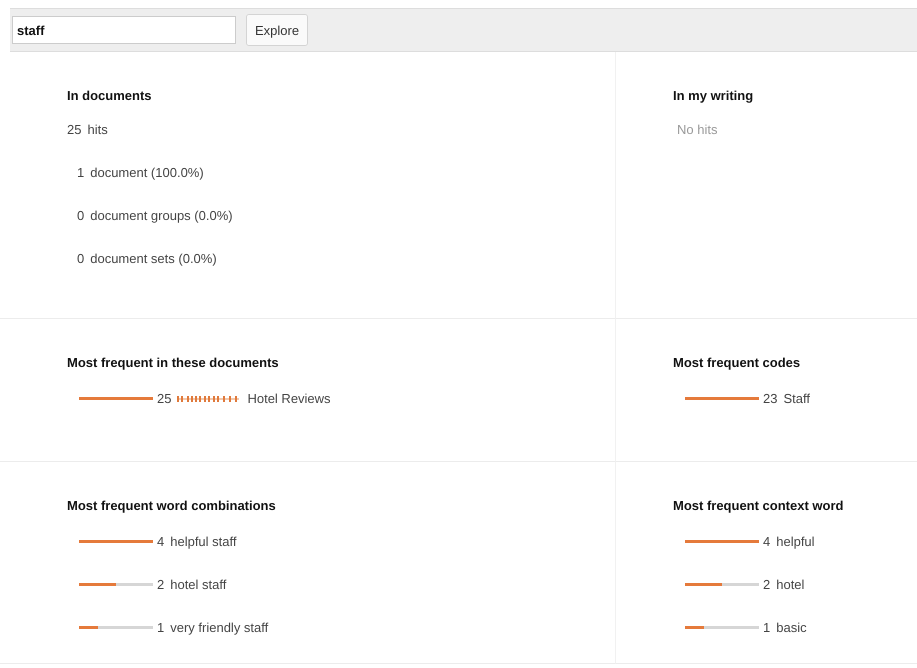 The image size is (917, 668). Describe the element at coordinates (219, 627) in the screenshot. I see `item-label: very friendly staff` at that location.